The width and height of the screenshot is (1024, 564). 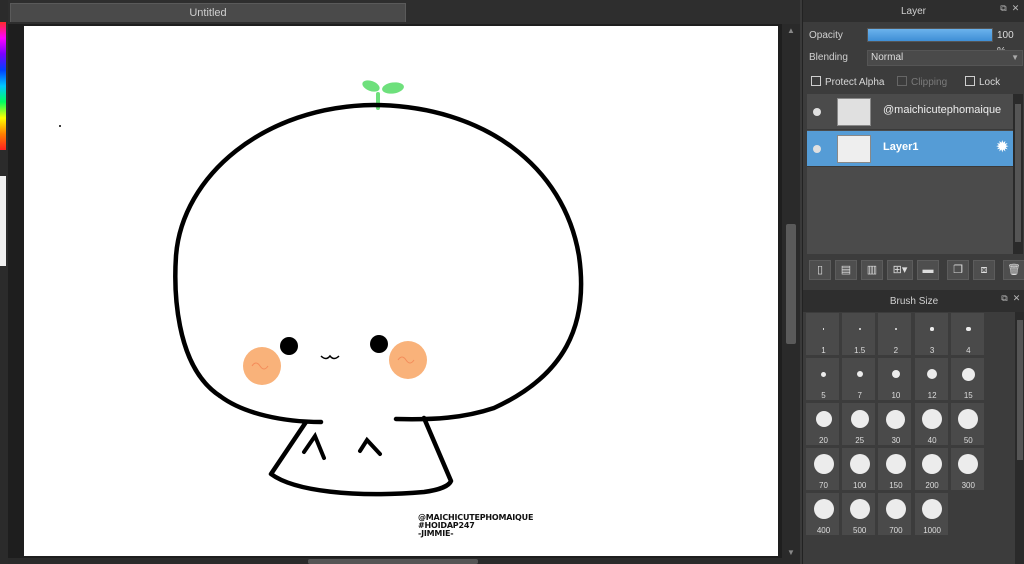 I want to click on brush-size-cell: 200, so click(x=931, y=469).